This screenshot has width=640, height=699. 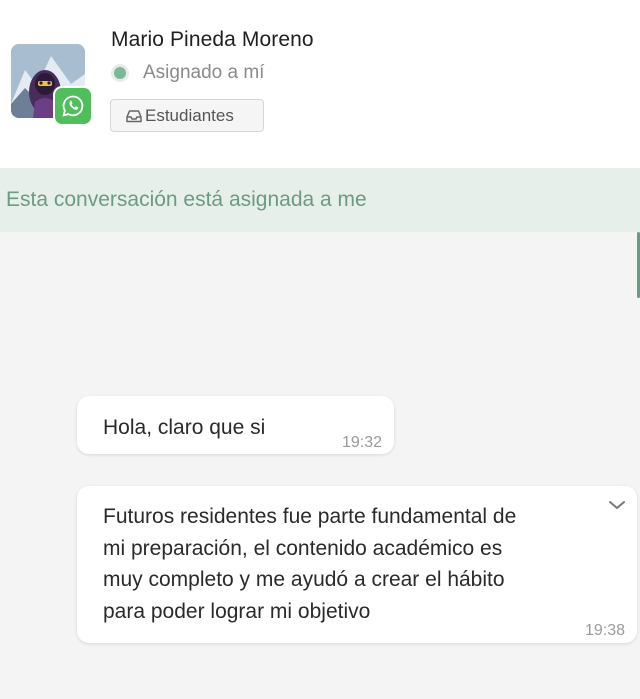 I want to click on assignment-status: Asignado a mí, so click(x=187, y=73).